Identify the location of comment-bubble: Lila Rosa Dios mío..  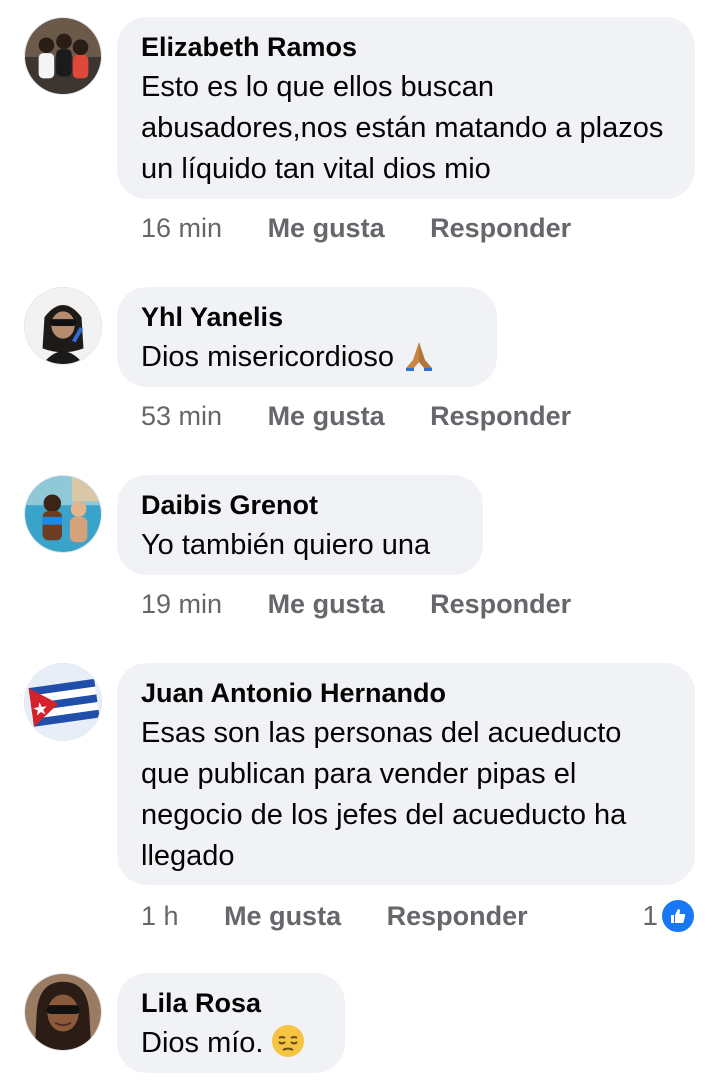
(231, 1023).